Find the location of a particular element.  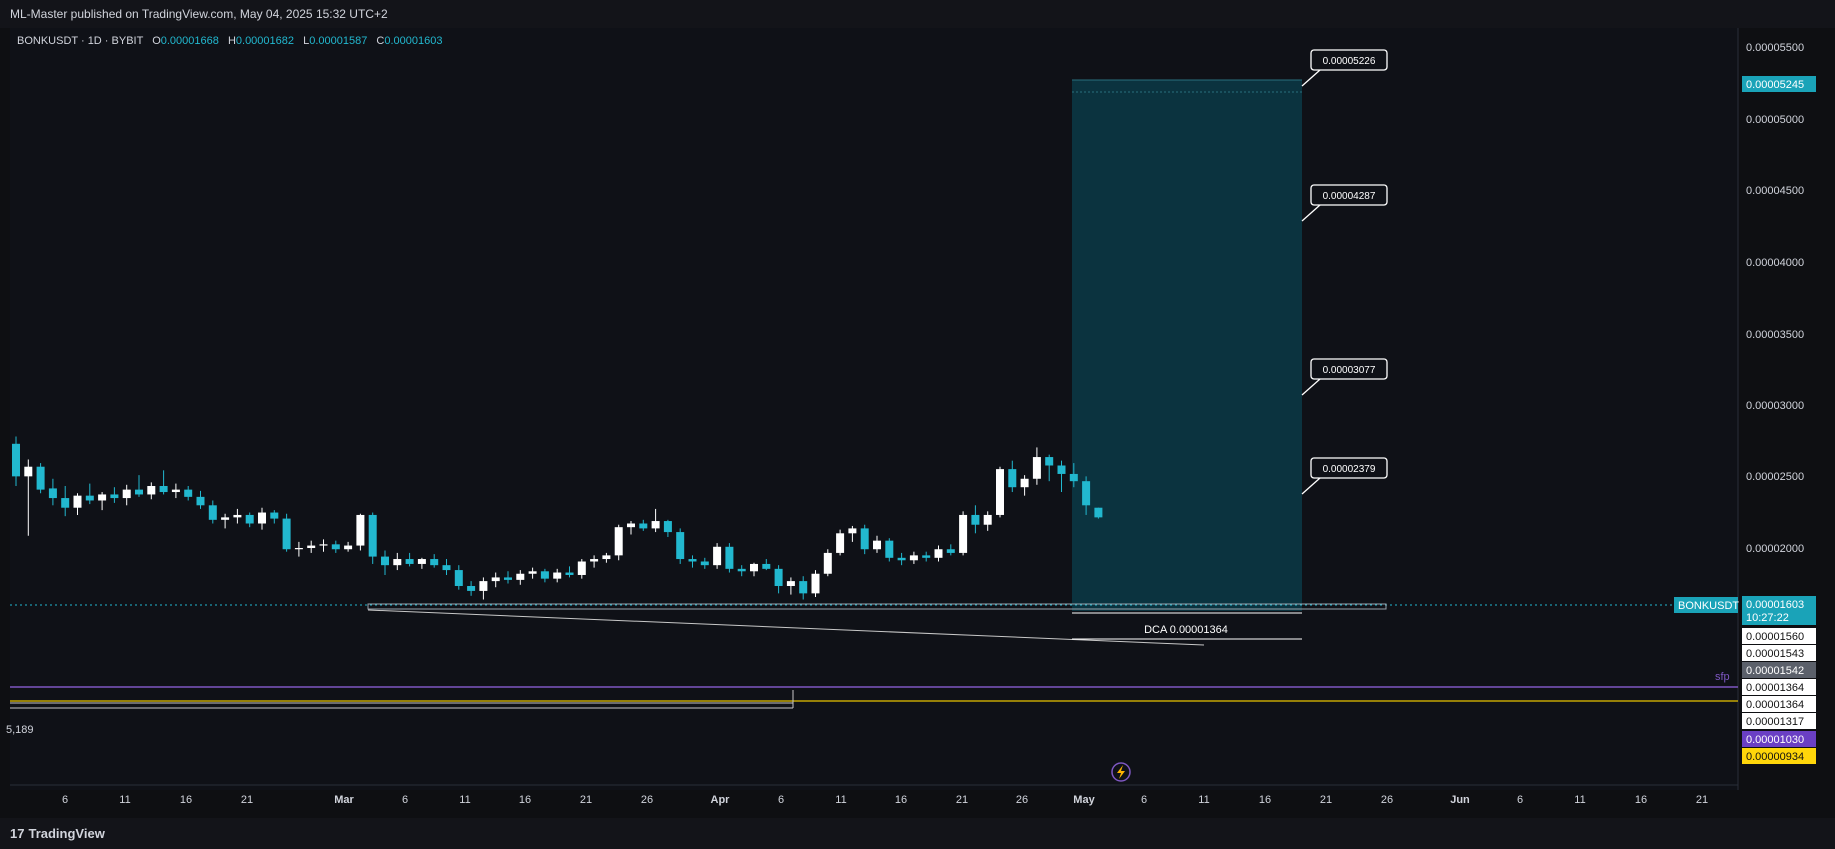

symbol-title: BONKUSDT · 1D · BYBIT is located at coordinates (80, 41).